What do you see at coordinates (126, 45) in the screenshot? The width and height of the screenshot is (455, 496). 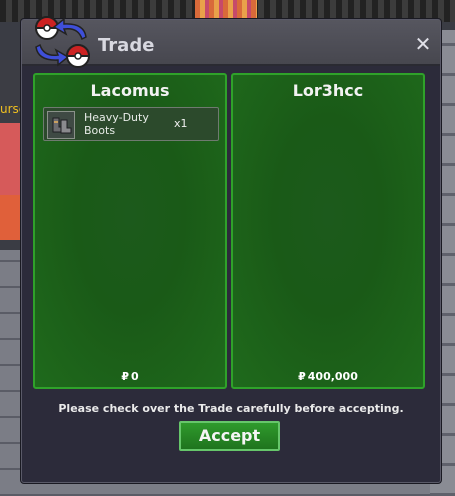 I see `window-title: Trade` at bounding box center [126, 45].